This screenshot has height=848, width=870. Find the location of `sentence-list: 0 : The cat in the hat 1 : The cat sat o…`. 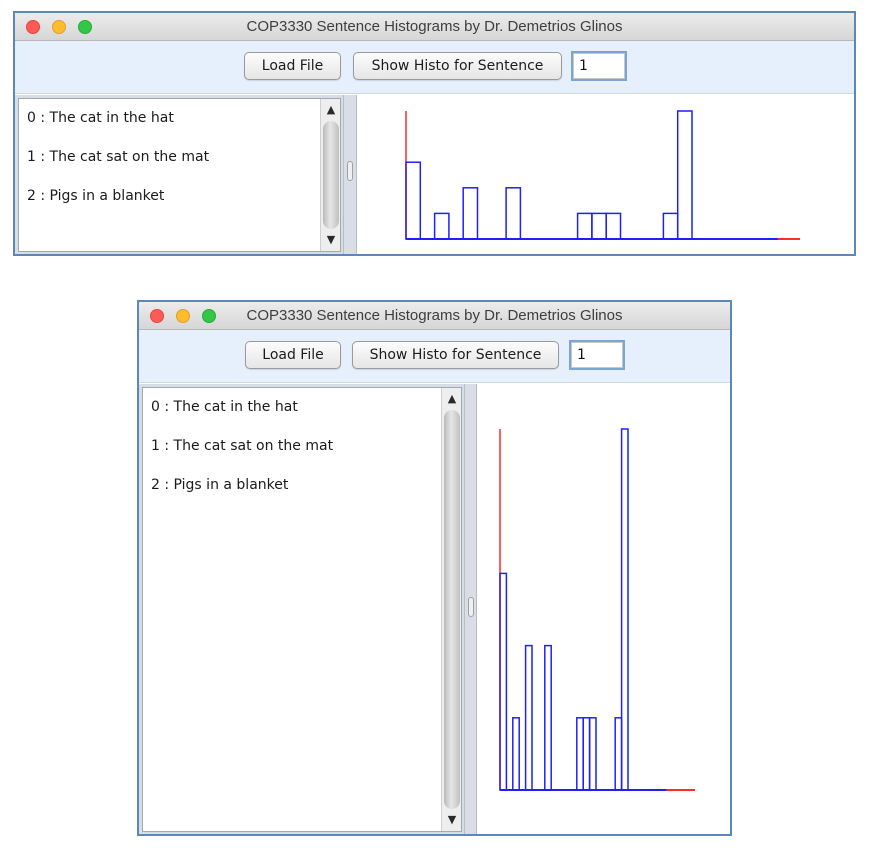

sentence-list: 0 : The cat in the hat 1 : The cat sat o… is located at coordinates (179, 175).